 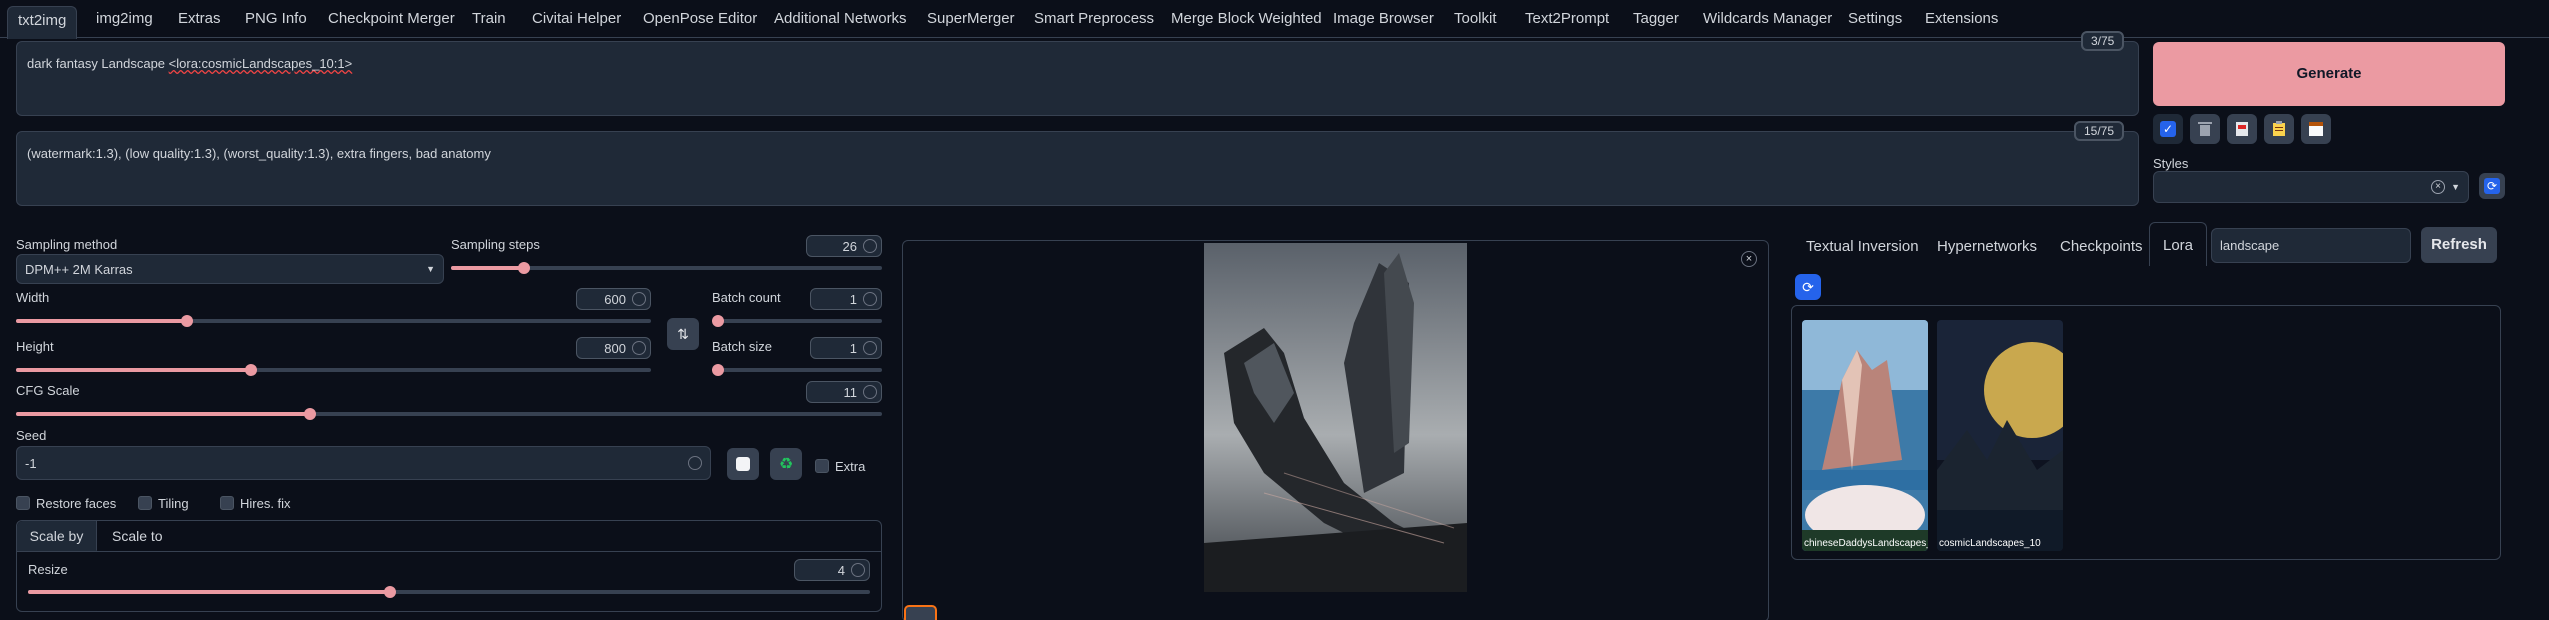 What do you see at coordinates (2178, 244) in the screenshot?
I see `tab-lora: Lora` at bounding box center [2178, 244].